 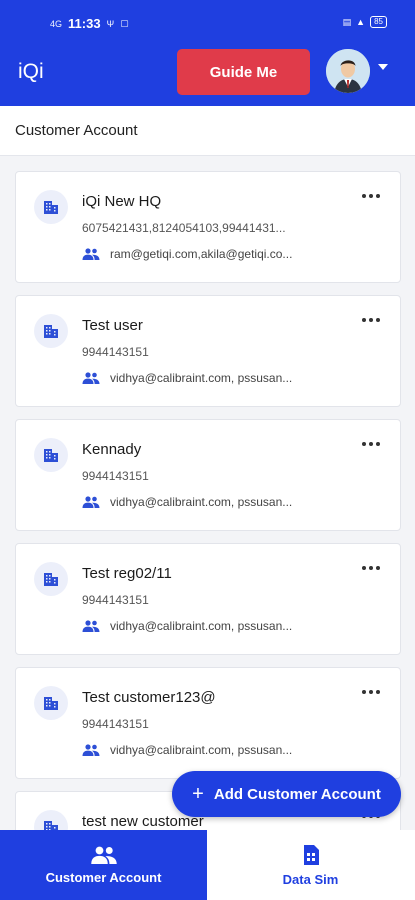 What do you see at coordinates (297, 794) in the screenshot?
I see `add-customer-account-label: Add Customer Account` at bounding box center [297, 794].